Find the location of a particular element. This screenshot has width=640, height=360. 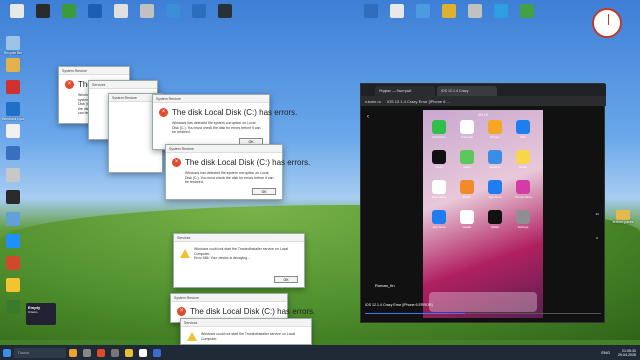

tray-clock: 21:05:30 29.04.2026 is located at coordinates (627, 353).